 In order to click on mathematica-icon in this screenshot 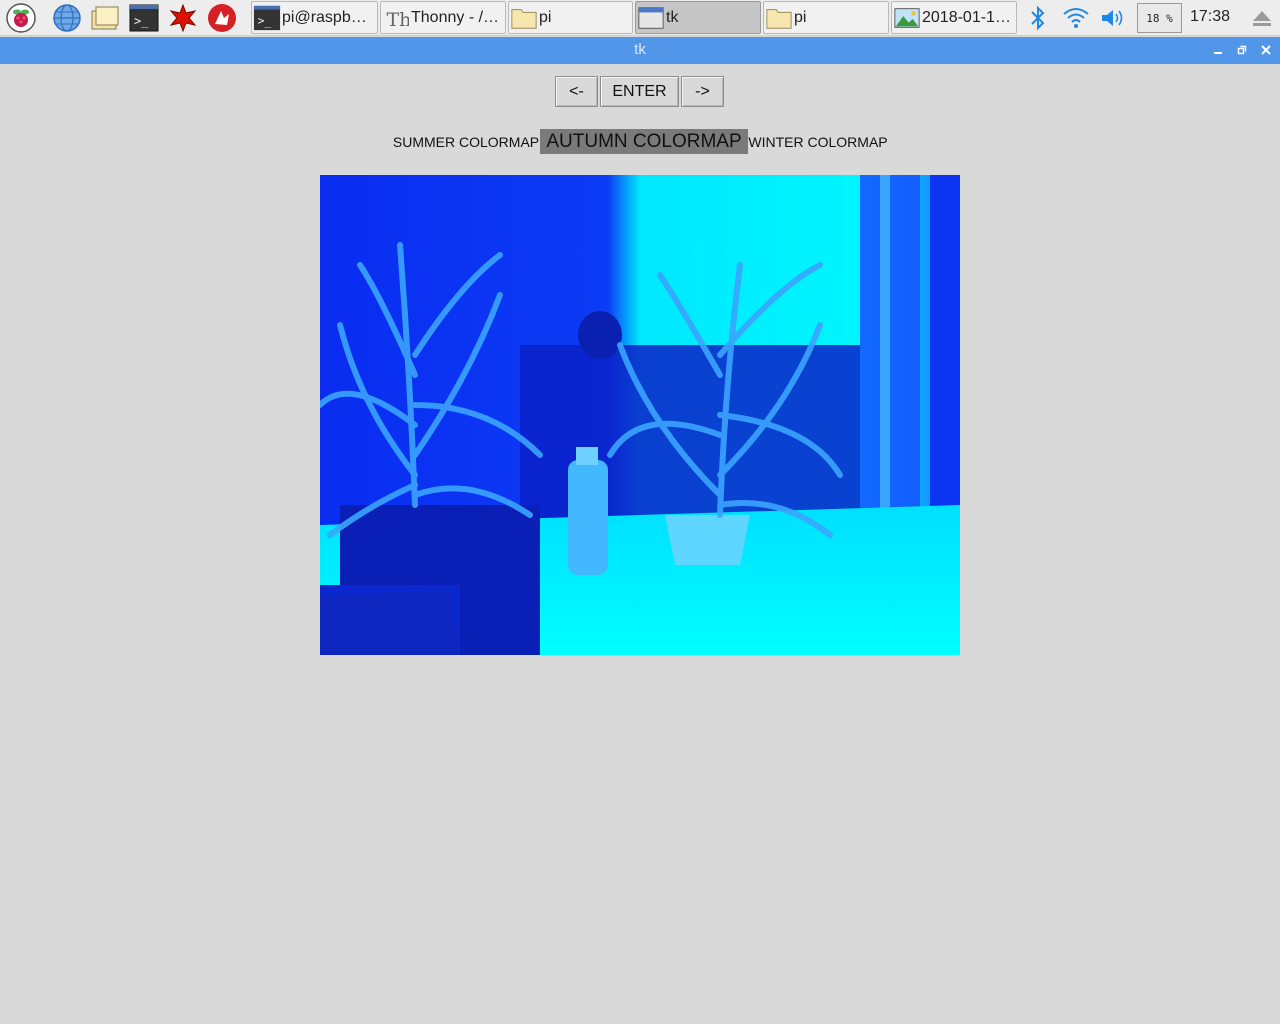, I will do `click(183, 18)`.